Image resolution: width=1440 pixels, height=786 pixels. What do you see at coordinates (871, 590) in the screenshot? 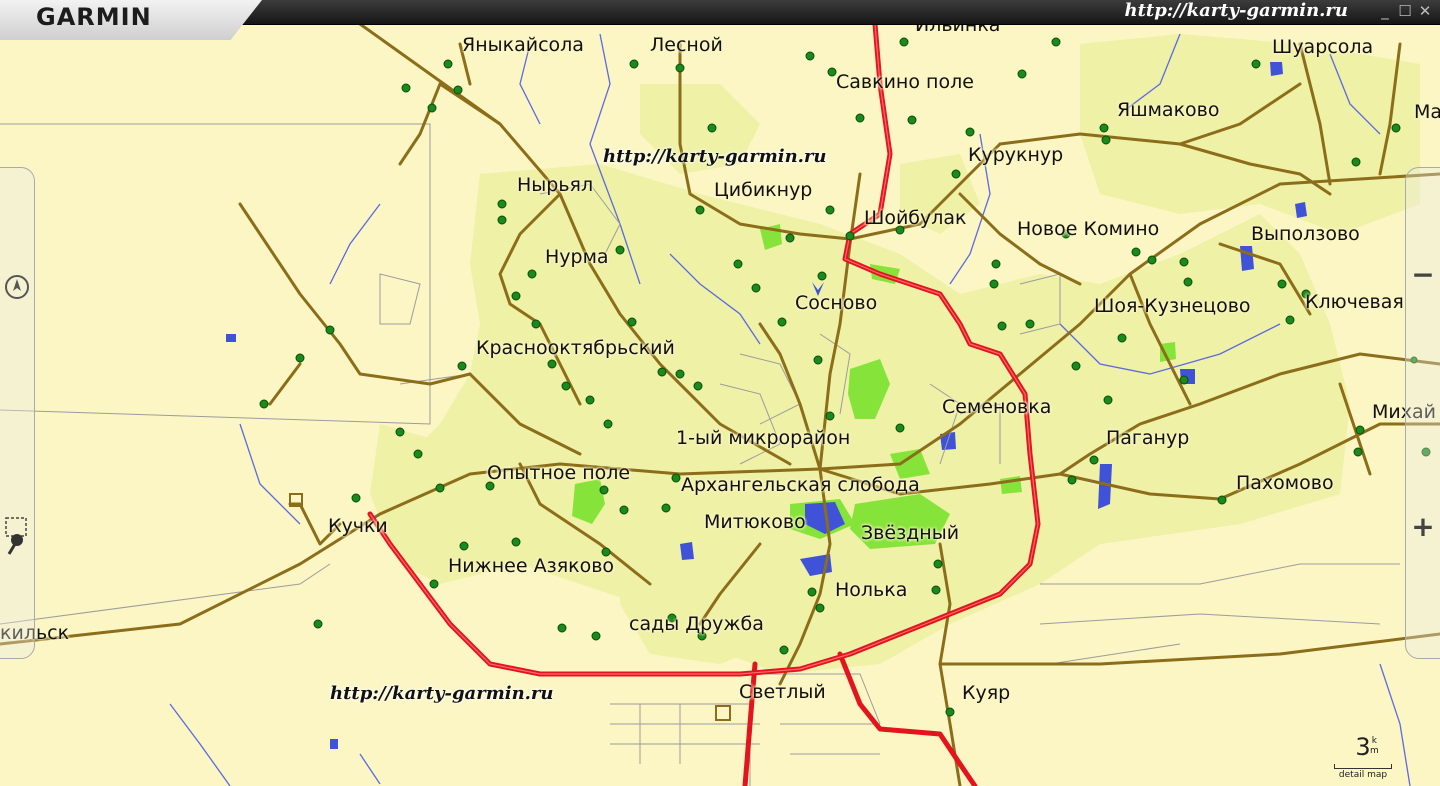
I see `place-label: Нолька` at bounding box center [871, 590].